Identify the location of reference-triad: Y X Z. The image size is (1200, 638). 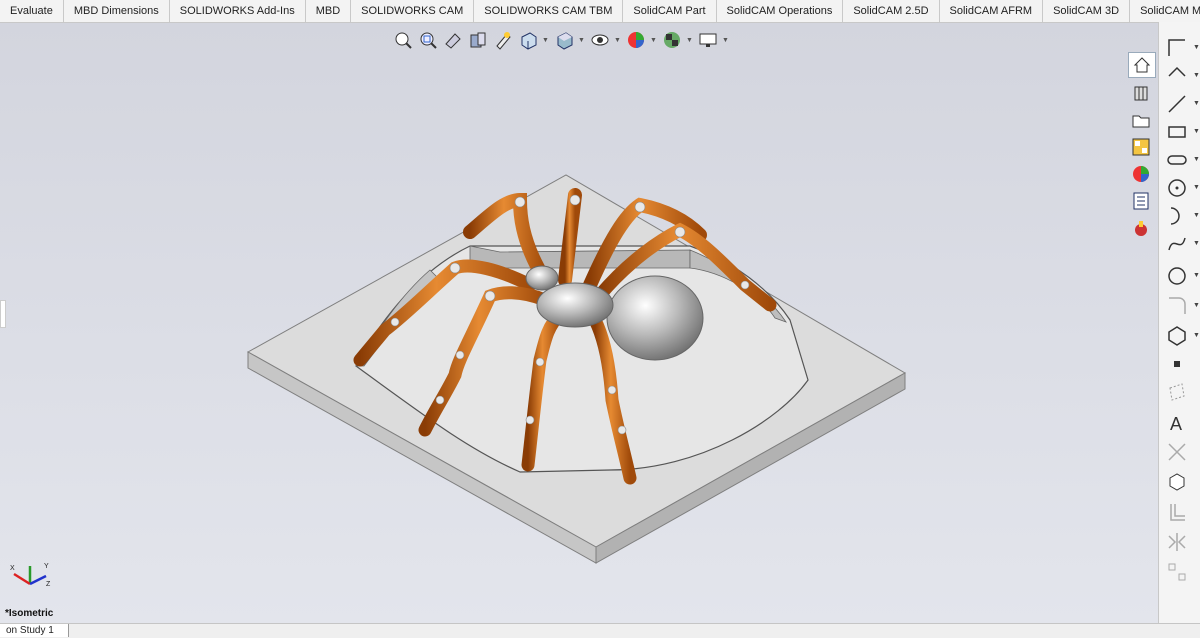
(30, 575).